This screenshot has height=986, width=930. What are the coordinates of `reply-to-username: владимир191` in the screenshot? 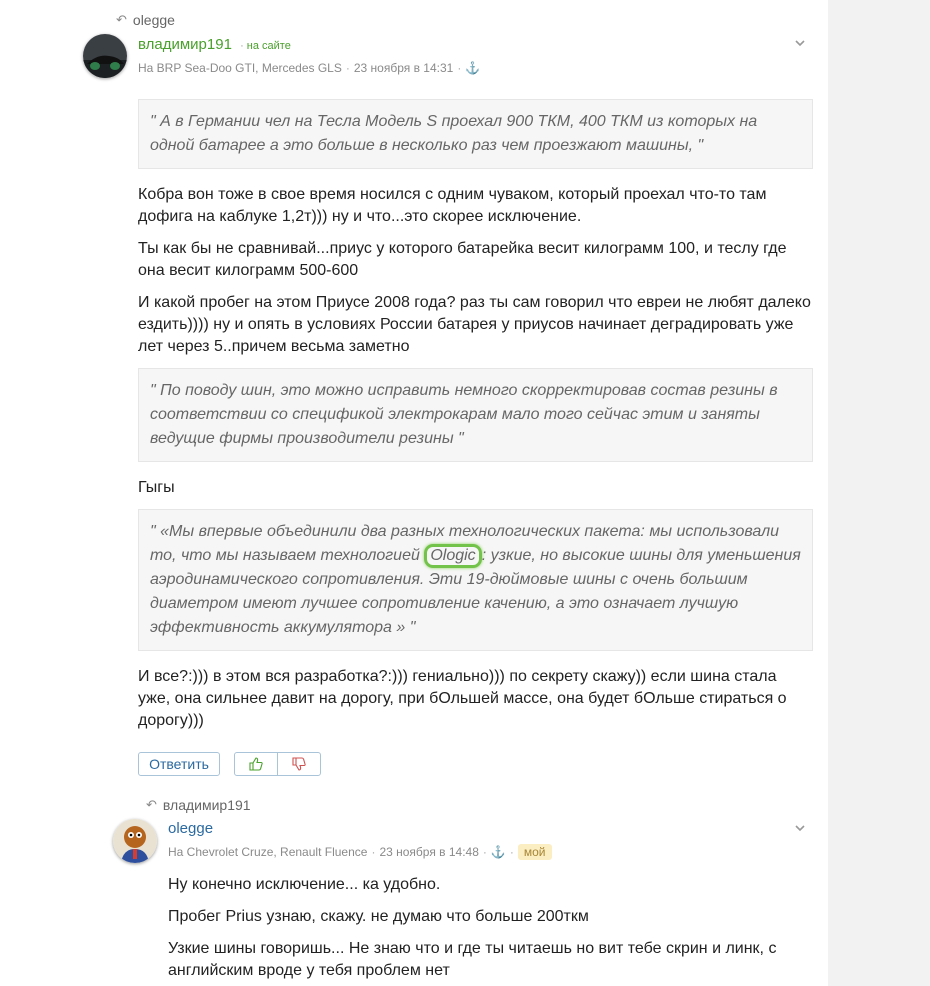 It's located at (207, 805).